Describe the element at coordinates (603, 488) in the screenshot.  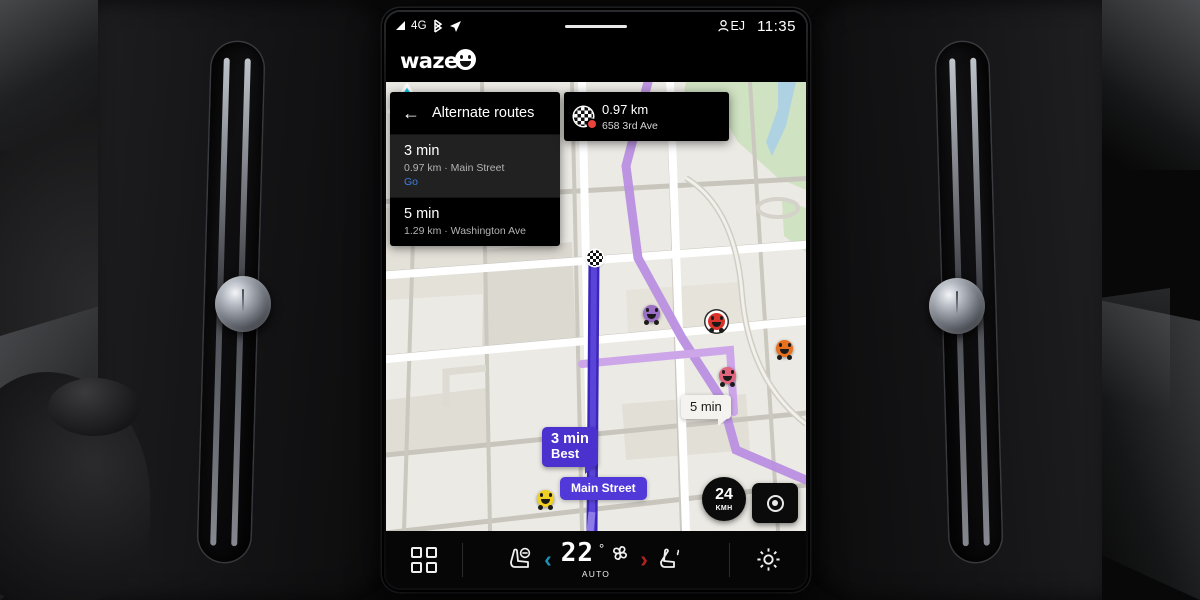
I see `current-street-label: Main Street` at that location.